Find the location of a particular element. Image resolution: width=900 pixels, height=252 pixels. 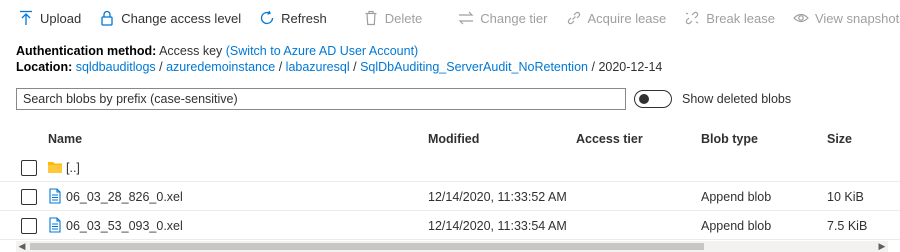

folder-icon is located at coordinates (55, 167).